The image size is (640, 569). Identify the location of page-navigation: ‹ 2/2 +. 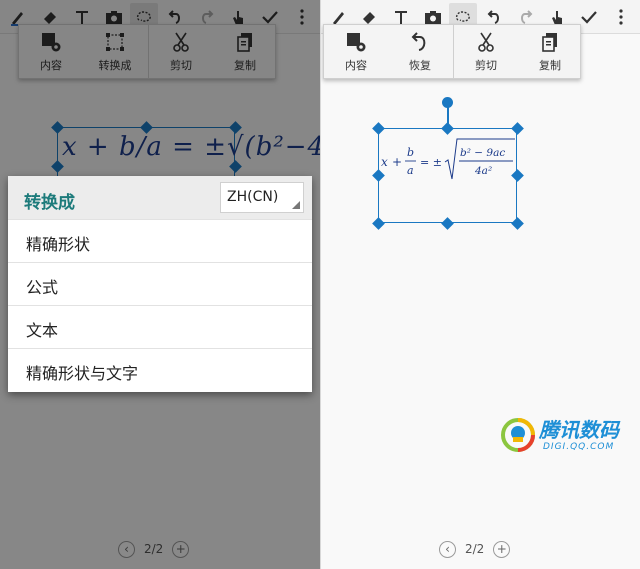
(475, 549).